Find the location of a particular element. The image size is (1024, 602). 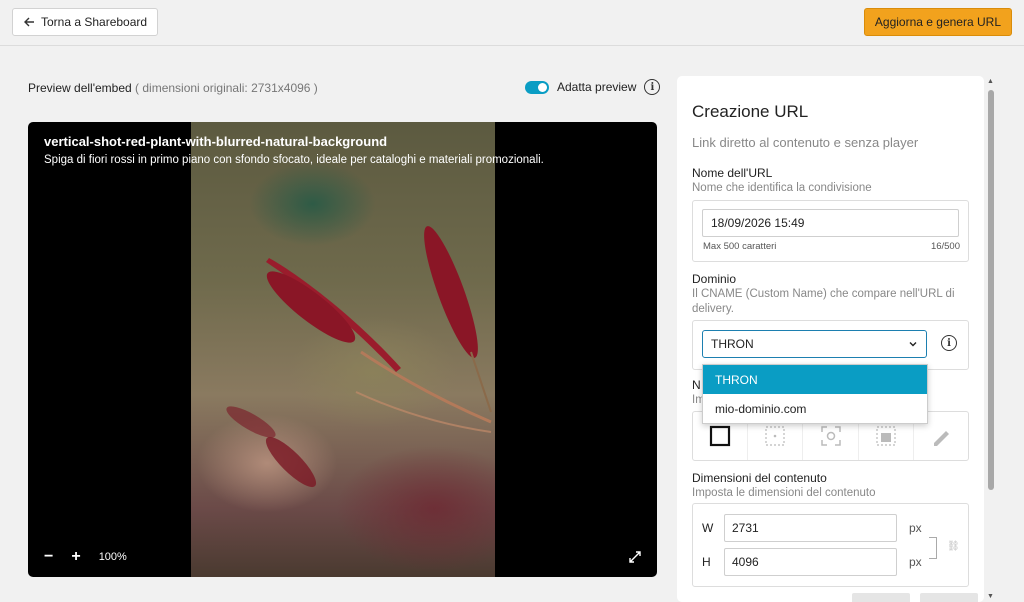

height-letter: H is located at coordinates (706, 562).